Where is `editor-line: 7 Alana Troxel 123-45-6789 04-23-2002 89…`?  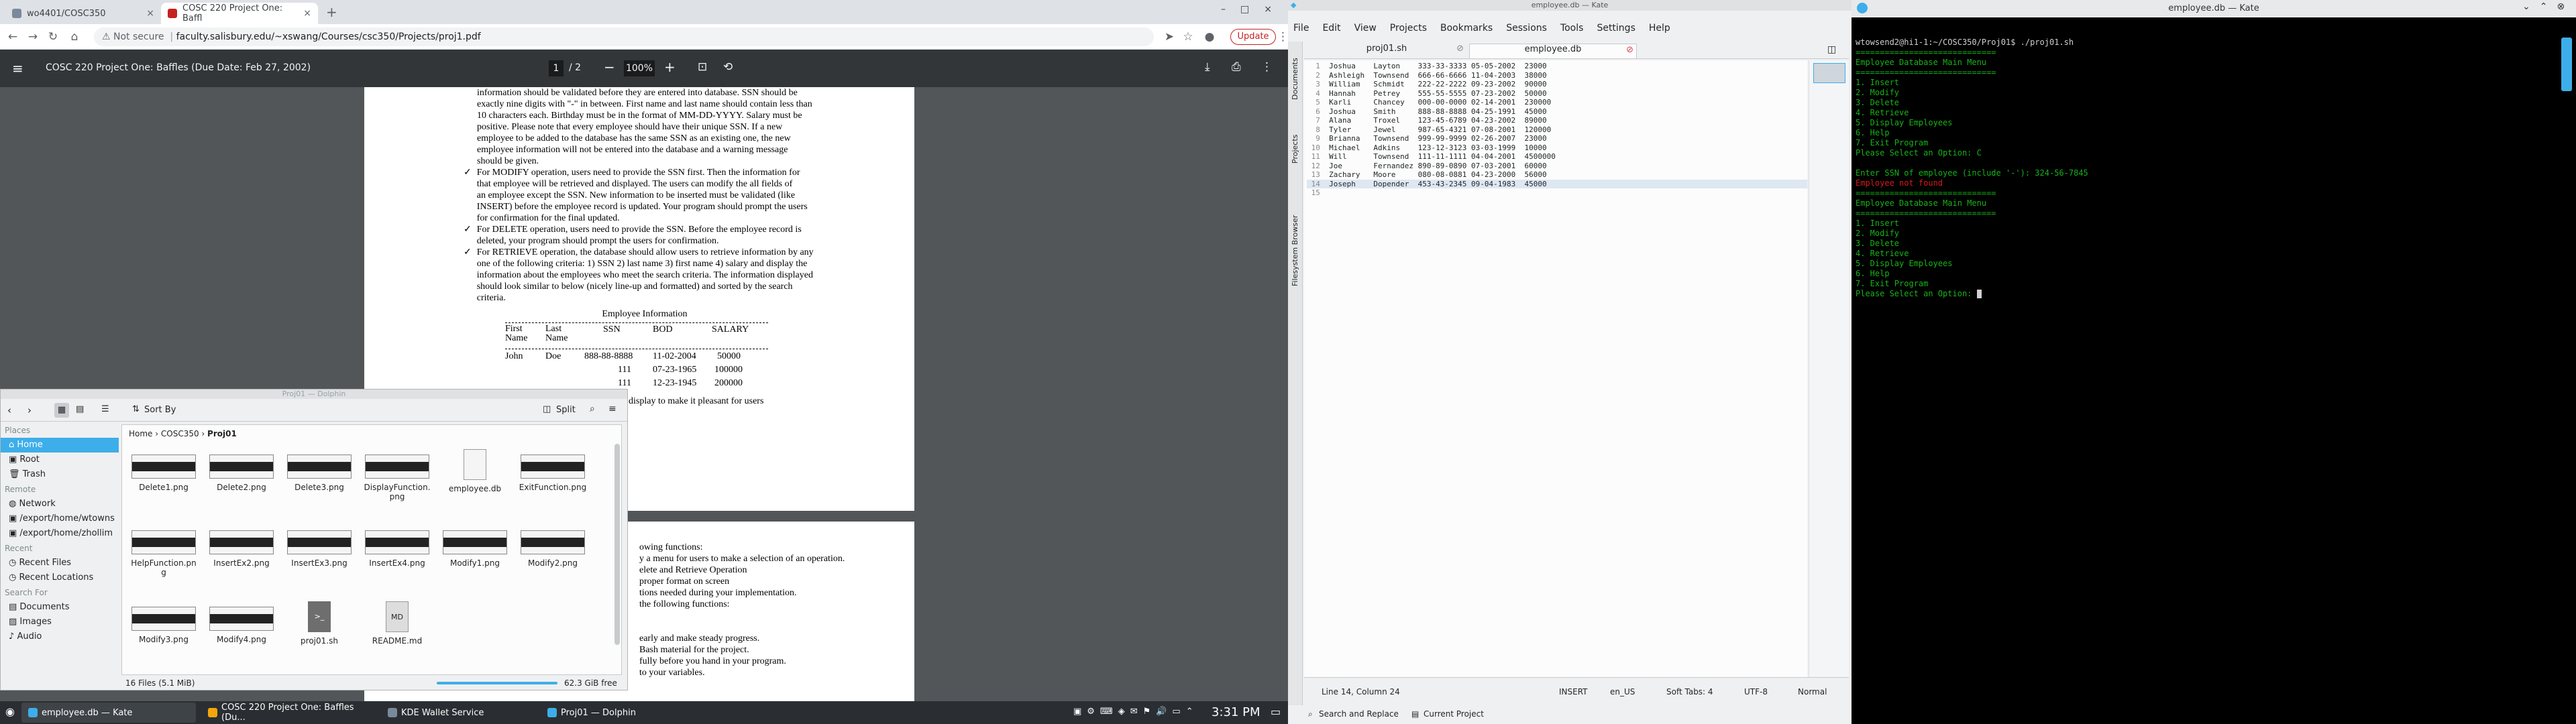 editor-line: 7 Alana Troxel 123-45-6789 04-23-2002 89… is located at coordinates (1557, 121).